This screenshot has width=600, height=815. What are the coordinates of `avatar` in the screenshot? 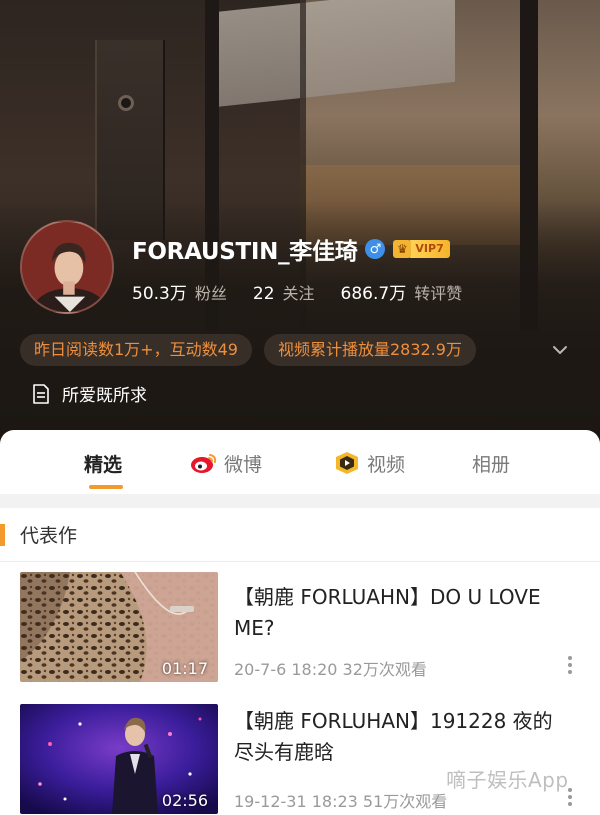 It's located at (67, 267).